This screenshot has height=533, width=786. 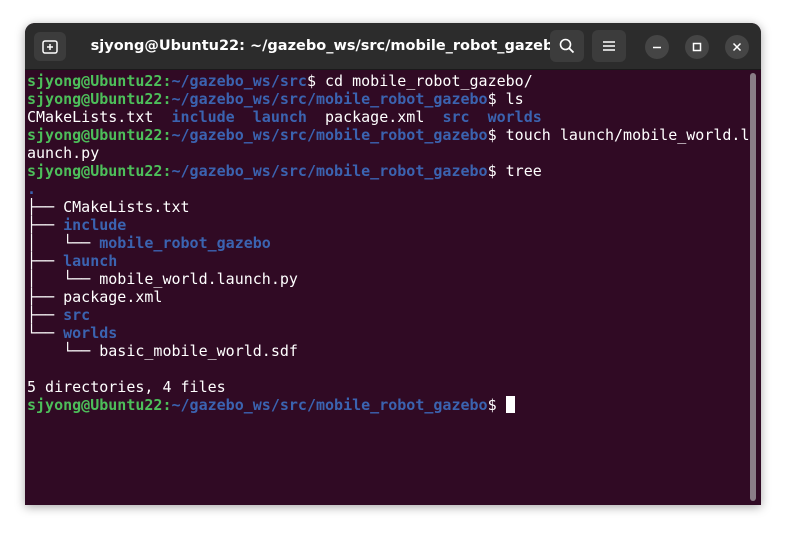 I want to click on output-text: aunch.py, so click(x=63, y=153).